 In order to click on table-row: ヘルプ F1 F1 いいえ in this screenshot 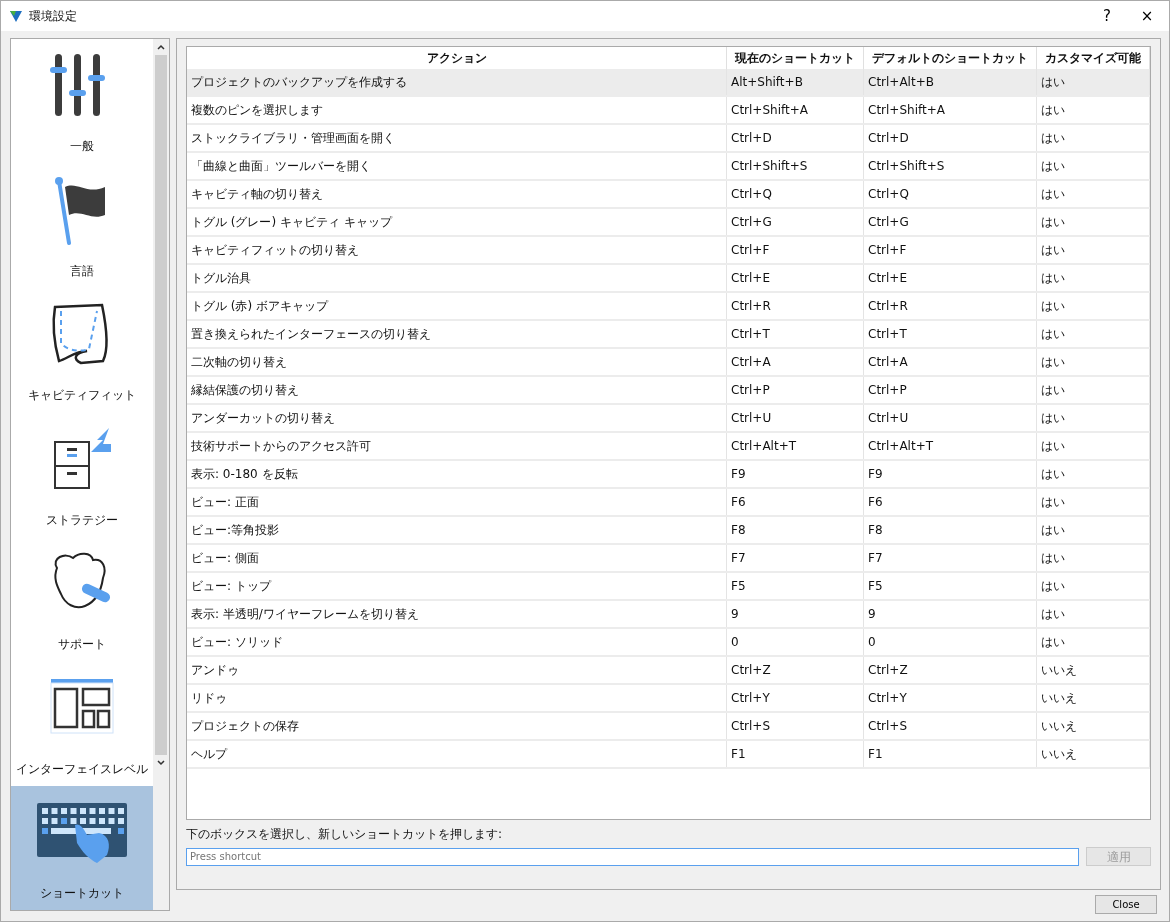, I will do `click(668, 754)`.